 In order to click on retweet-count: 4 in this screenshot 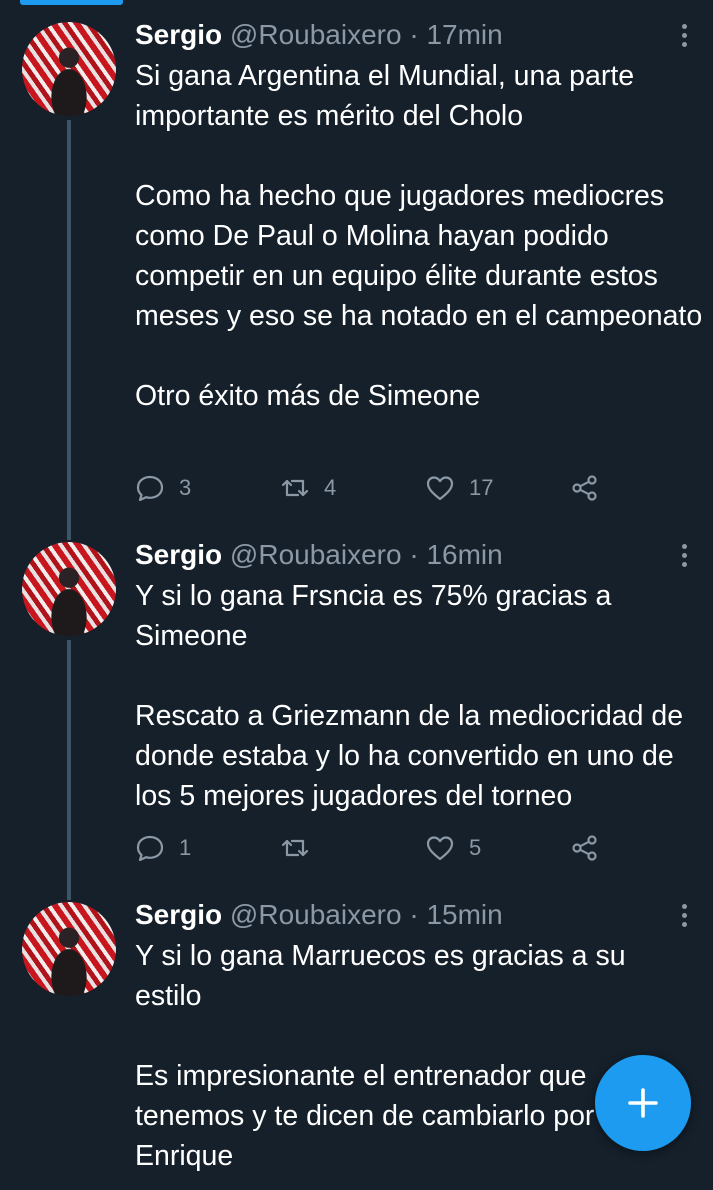, I will do `click(330, 487)`.